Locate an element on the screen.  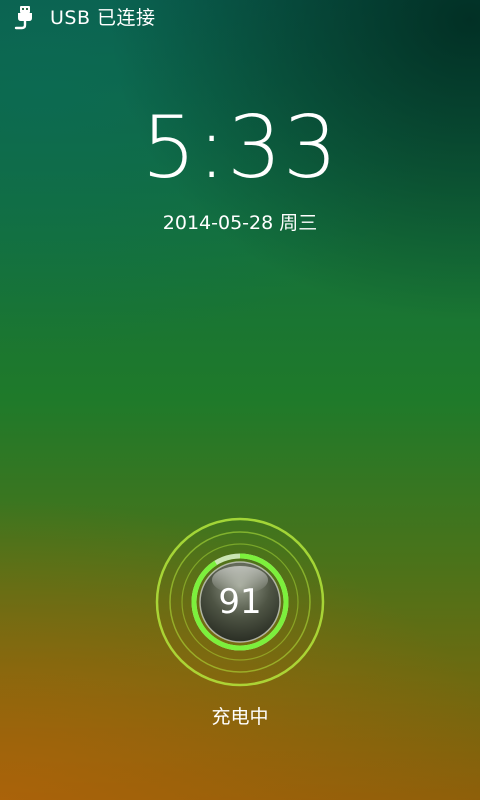
usb-connected-status: USB 已连接 is located at coordinates (103, 18).